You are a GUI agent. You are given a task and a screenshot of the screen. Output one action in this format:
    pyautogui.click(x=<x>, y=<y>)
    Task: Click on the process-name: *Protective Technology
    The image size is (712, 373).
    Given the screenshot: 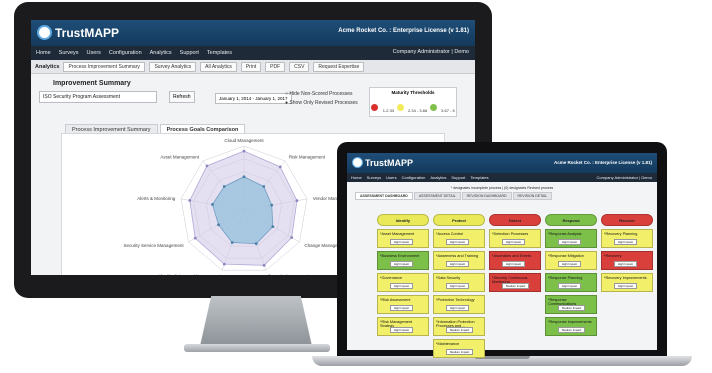 What is the action you would take?
    pyautogui.click(x=455, y=300)
    